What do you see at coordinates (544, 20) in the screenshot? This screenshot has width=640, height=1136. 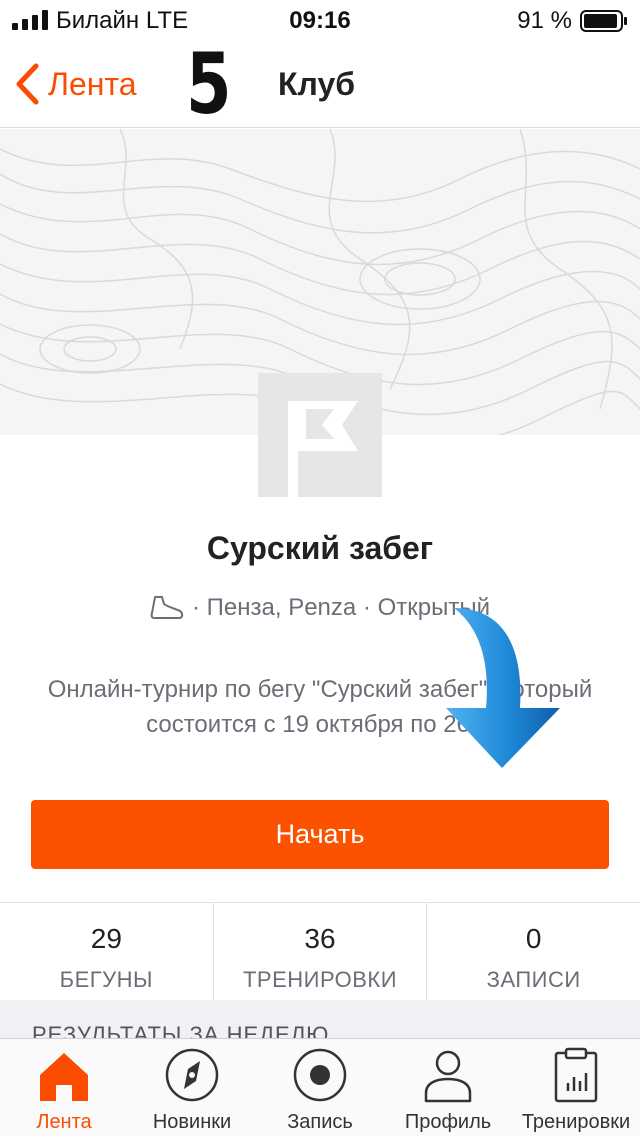 I see `battery-percent: 91 %` at bounding box center [544, 20].